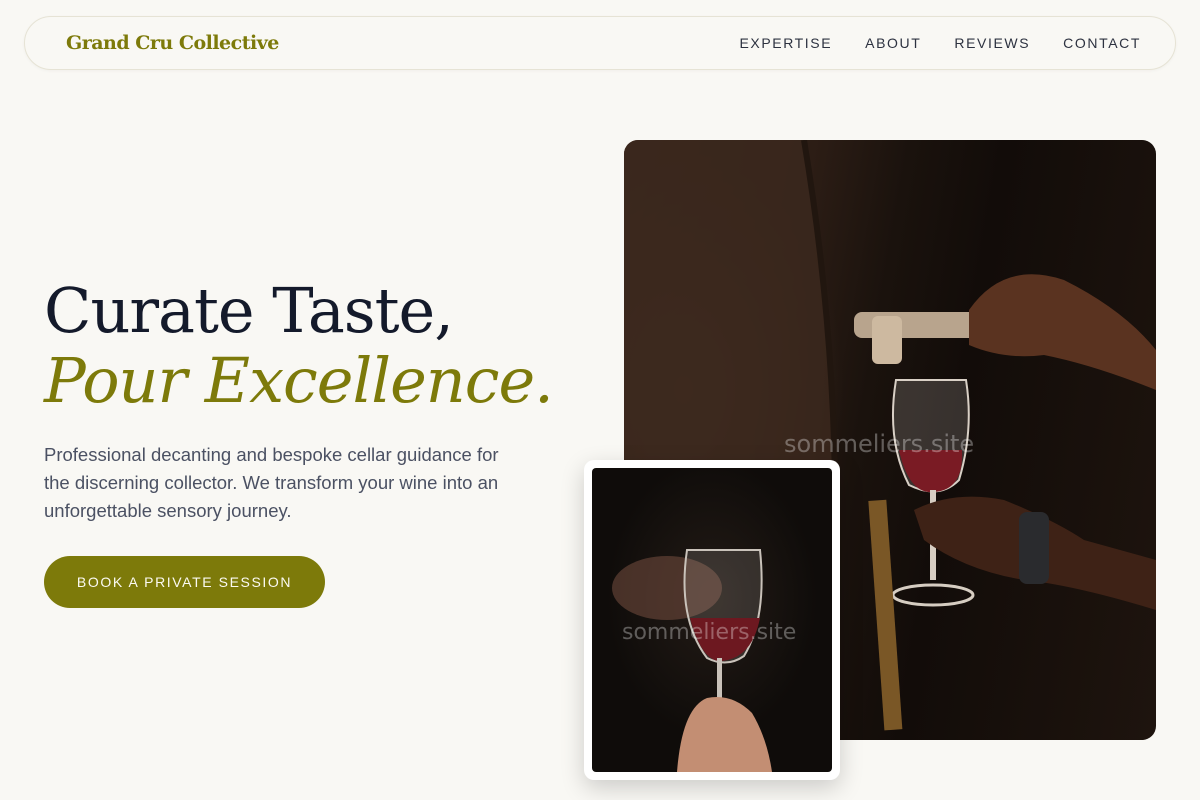 This screenshot has height=800, width=1200. Describe the element at coordinates (879, 444) in the screenshot. I see `watermark-large: sommeliers.site` at that location.